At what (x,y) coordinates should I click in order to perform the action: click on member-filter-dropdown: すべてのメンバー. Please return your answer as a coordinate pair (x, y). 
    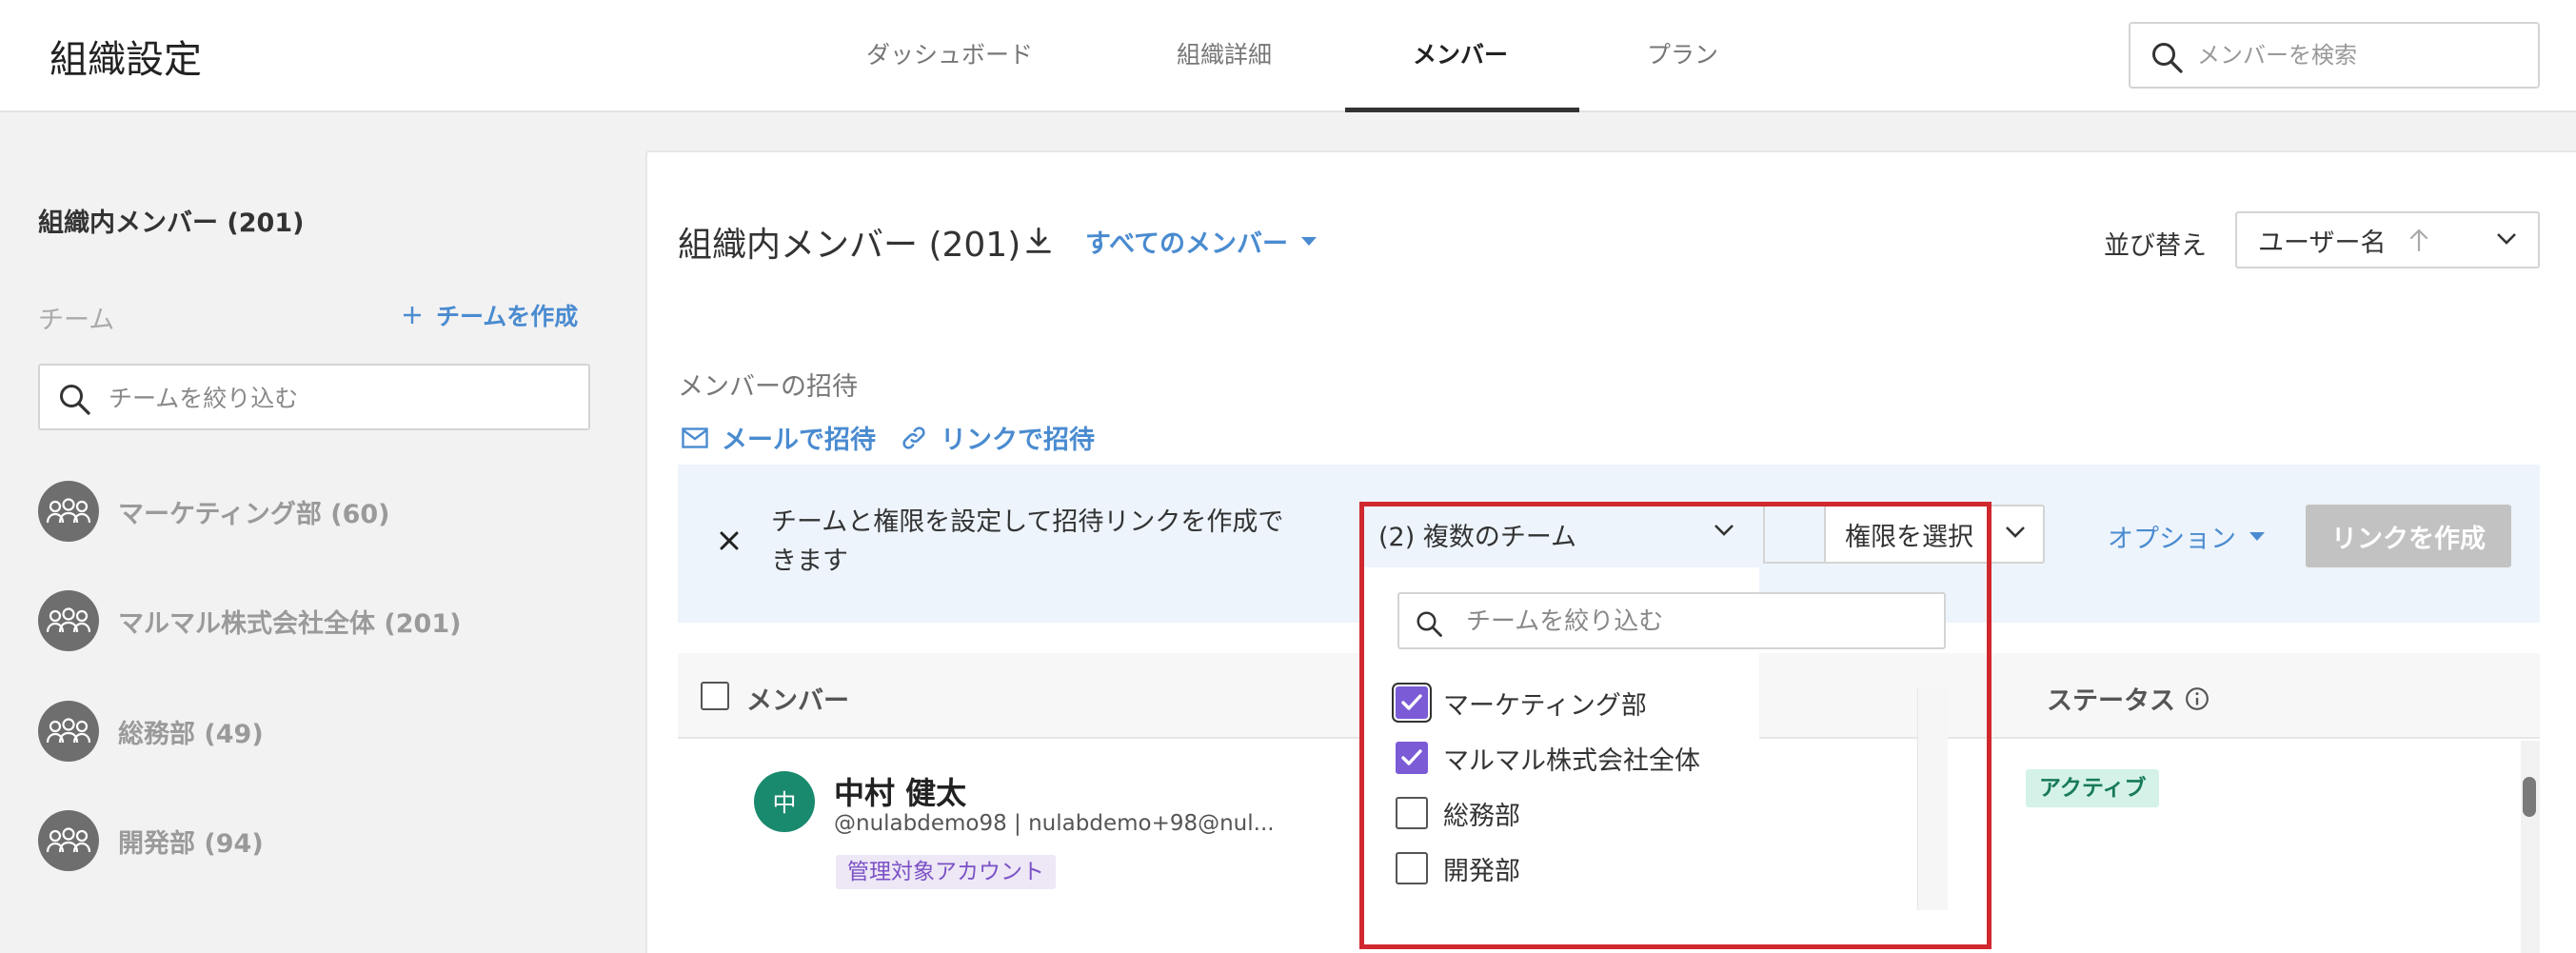
    Looking at the image, I should click on (1201, 242).